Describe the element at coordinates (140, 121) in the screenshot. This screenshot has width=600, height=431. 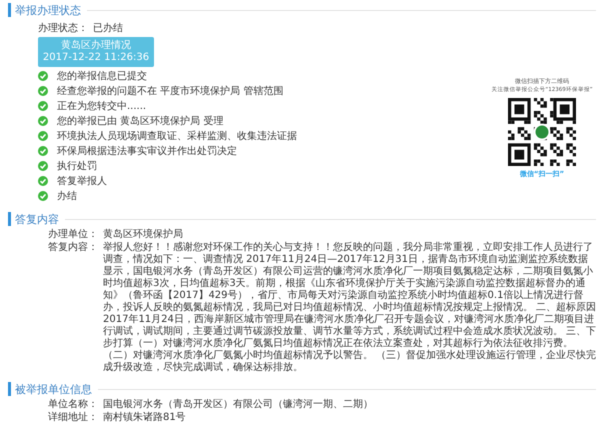
I see `step-text: 您的举报已由 黄岛区环境保护局 受理` at that location.